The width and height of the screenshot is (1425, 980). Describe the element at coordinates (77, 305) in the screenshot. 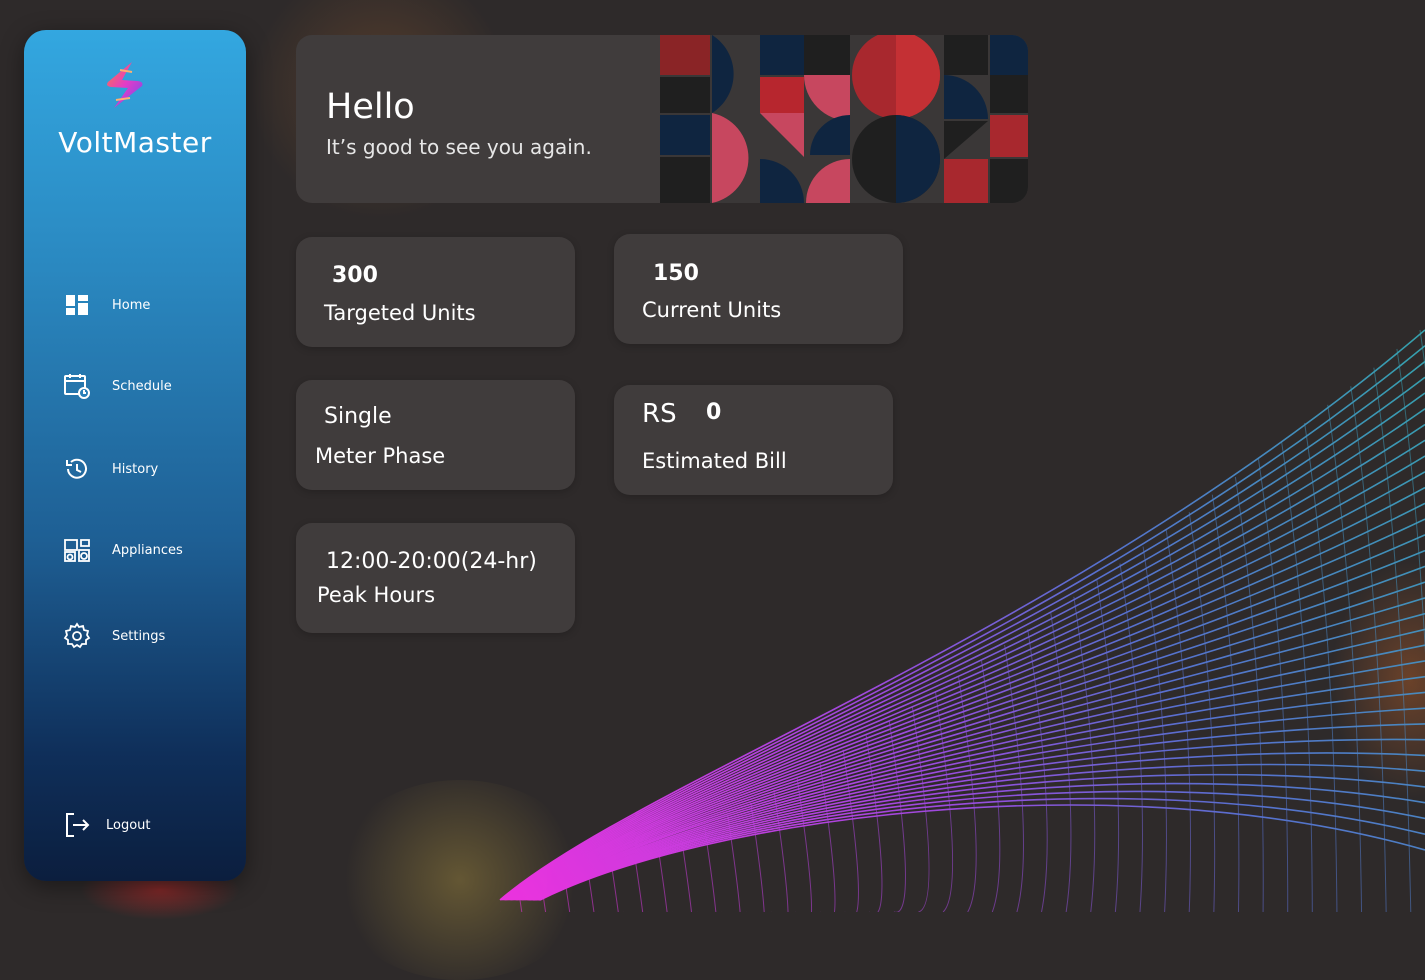

I see `dashboard-icon` at that location.